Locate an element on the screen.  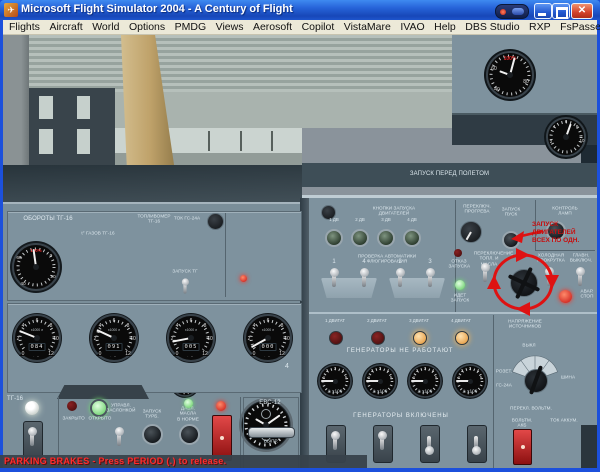
apu-start-switch is located at coordinates (185, 287).